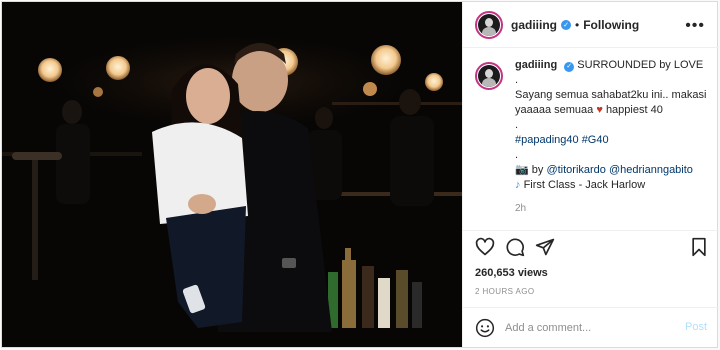 This screenshot has width=720, height=350. I want to click on comment-icon, so click(515, 247).